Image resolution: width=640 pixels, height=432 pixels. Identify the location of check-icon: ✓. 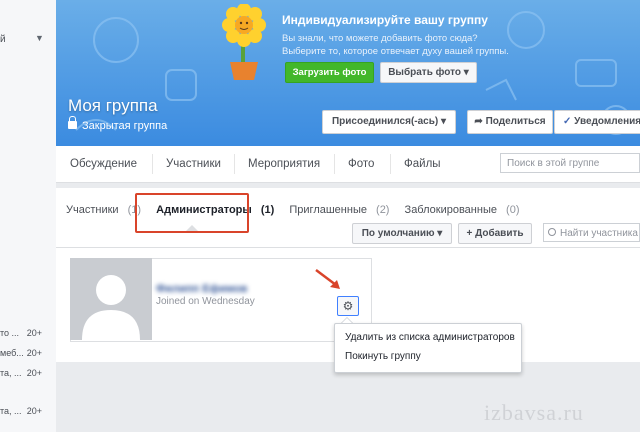
(569, 121).